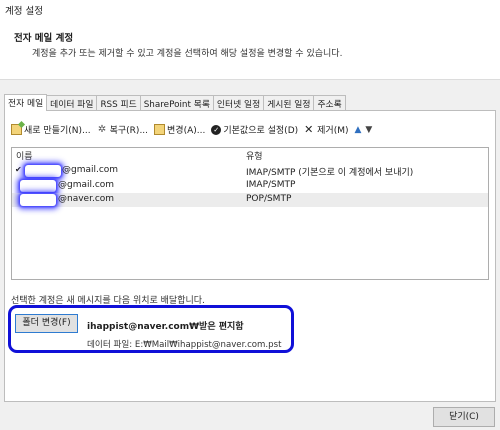 This screenshot has height=430, width=500. Describe the element at coordinates (358, 130) in the screenshot. I see `move-up-arrow-icon: ▲` at that location.